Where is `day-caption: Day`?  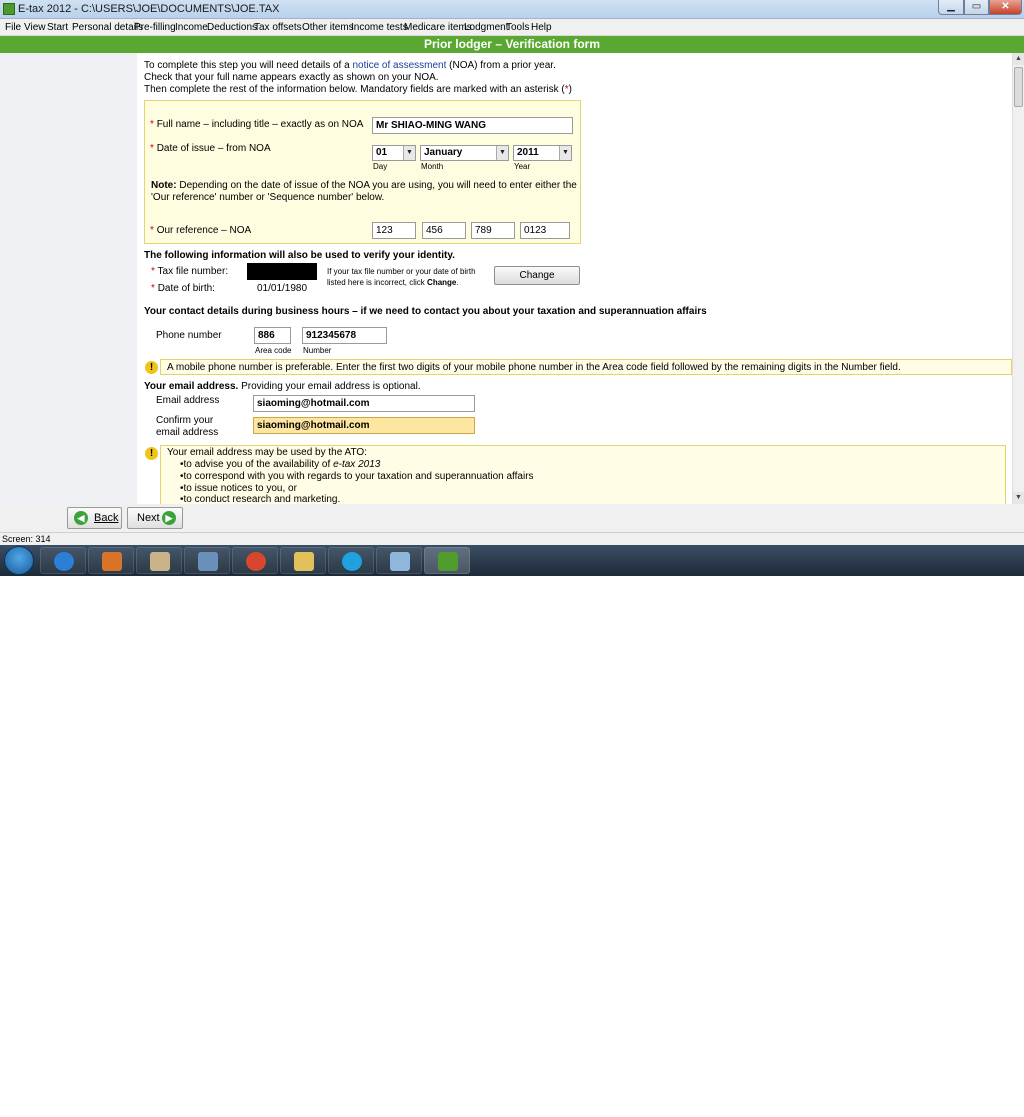 day-caption: Day is located at coordinates (380, 166).